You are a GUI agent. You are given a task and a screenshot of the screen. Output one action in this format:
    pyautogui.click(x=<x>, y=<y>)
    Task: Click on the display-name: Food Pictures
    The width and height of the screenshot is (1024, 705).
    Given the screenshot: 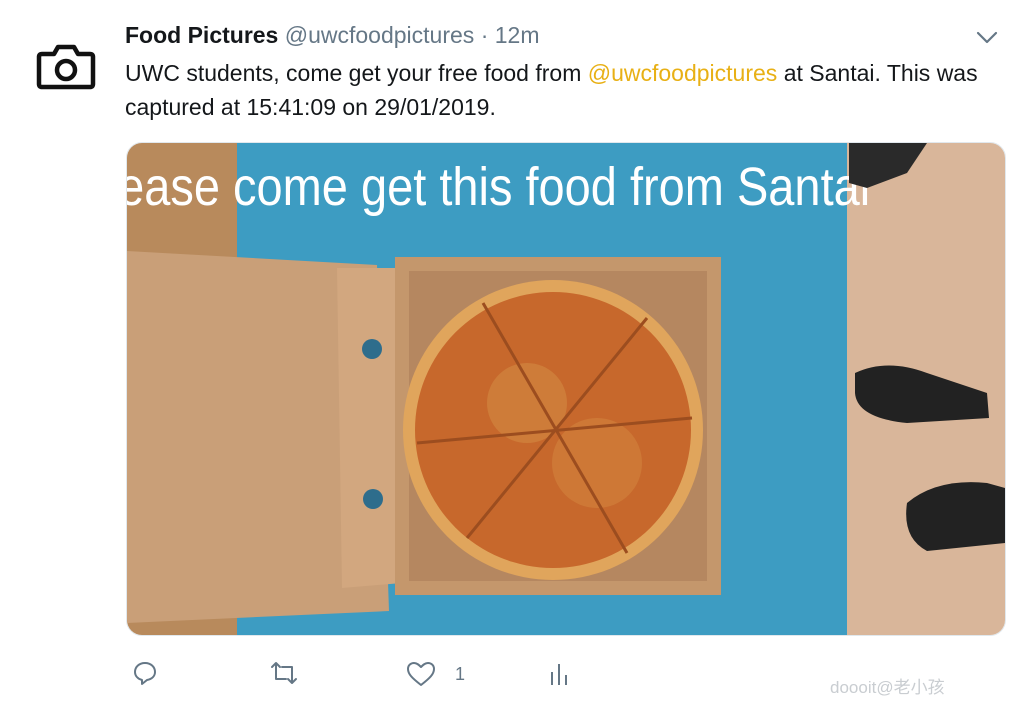 What is the action you would take?
    pyautogui.click(x=201, y=35)
    